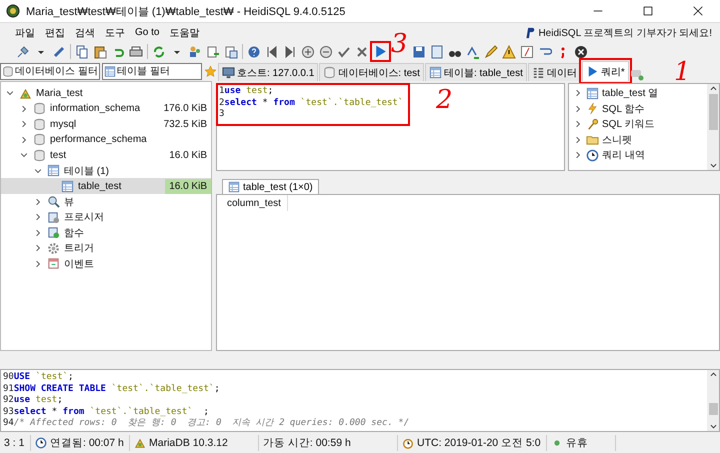  What do you see at coordinates (96, 108) in the screenshot?
I see `tree-label: information_schema` at bounding box center [96, 108].